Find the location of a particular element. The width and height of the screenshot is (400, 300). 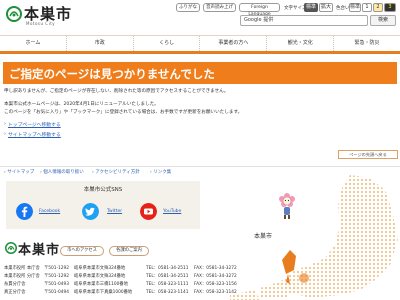

map-city-label: 本巣市 is located at coordinates (263, 236).